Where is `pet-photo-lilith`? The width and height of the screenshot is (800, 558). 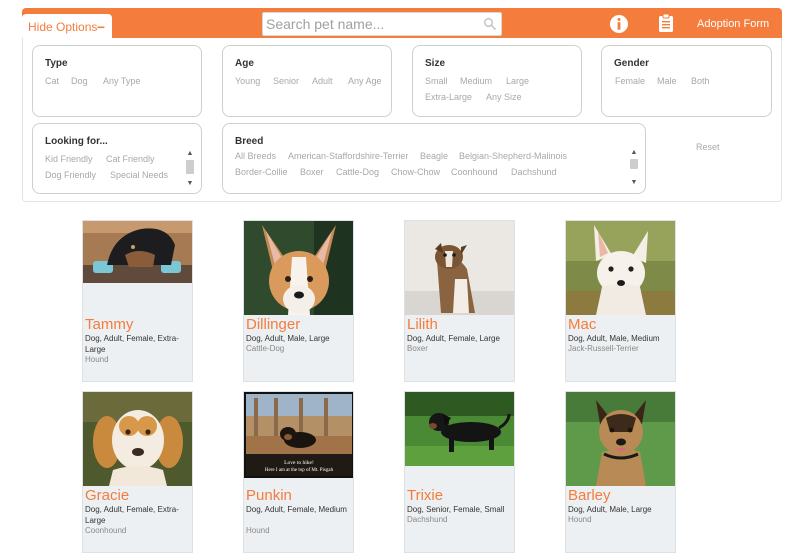 pet-photo-lilith is located at coordinates (459, 268).